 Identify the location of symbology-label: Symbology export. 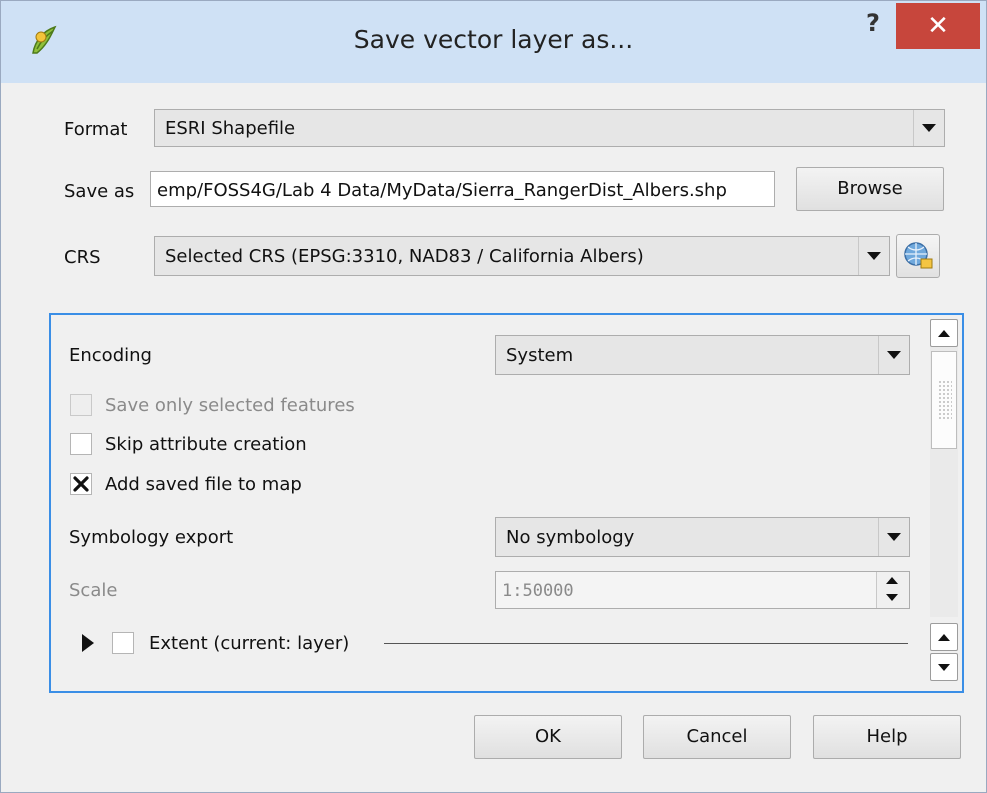
(151, 537).